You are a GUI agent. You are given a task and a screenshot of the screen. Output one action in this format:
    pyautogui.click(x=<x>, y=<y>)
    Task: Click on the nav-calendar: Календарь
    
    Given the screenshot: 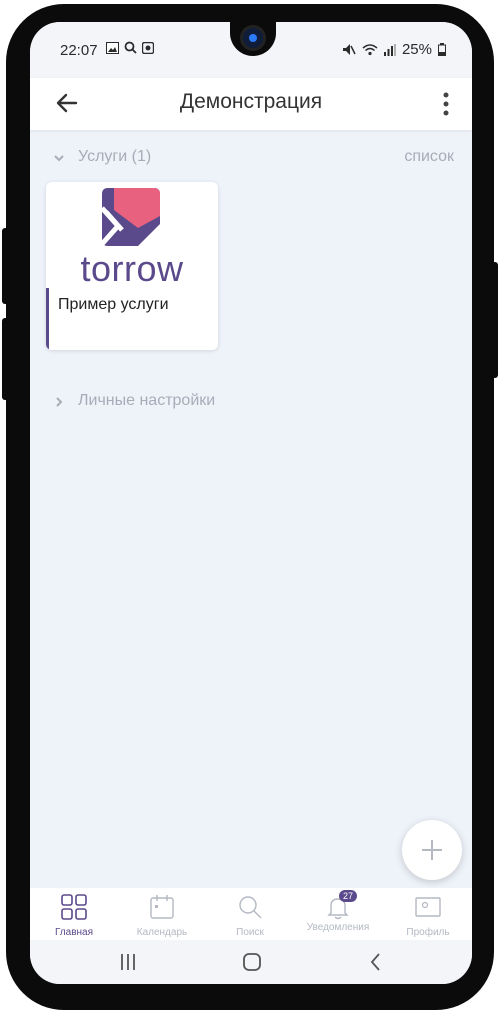 What is the action you would take?
    pyautogui.click(x=162, y=916)
    